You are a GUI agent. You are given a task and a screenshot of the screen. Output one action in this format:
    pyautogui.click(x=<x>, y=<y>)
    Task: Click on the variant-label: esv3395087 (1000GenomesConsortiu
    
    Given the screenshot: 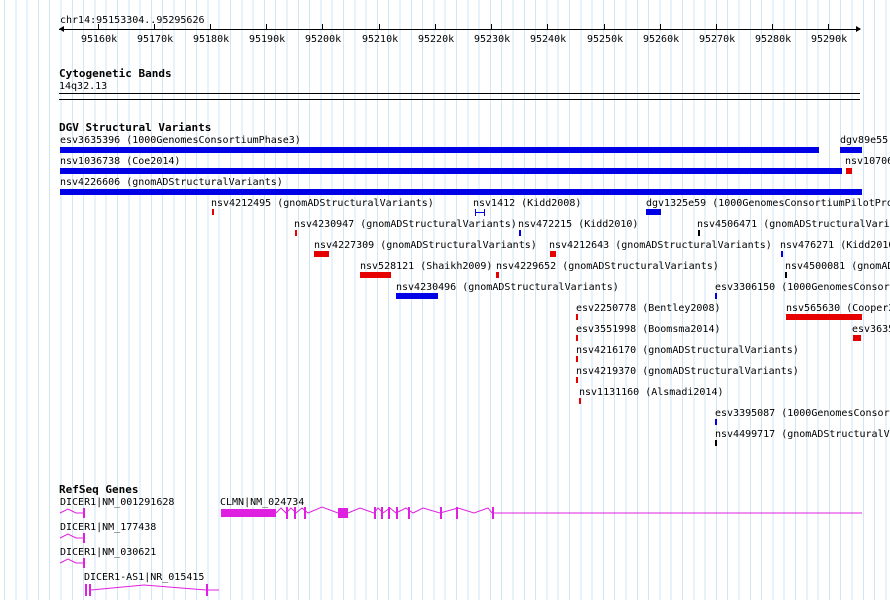 What is the action you would take?
    pyautogui.click(x=802, y=413)
    